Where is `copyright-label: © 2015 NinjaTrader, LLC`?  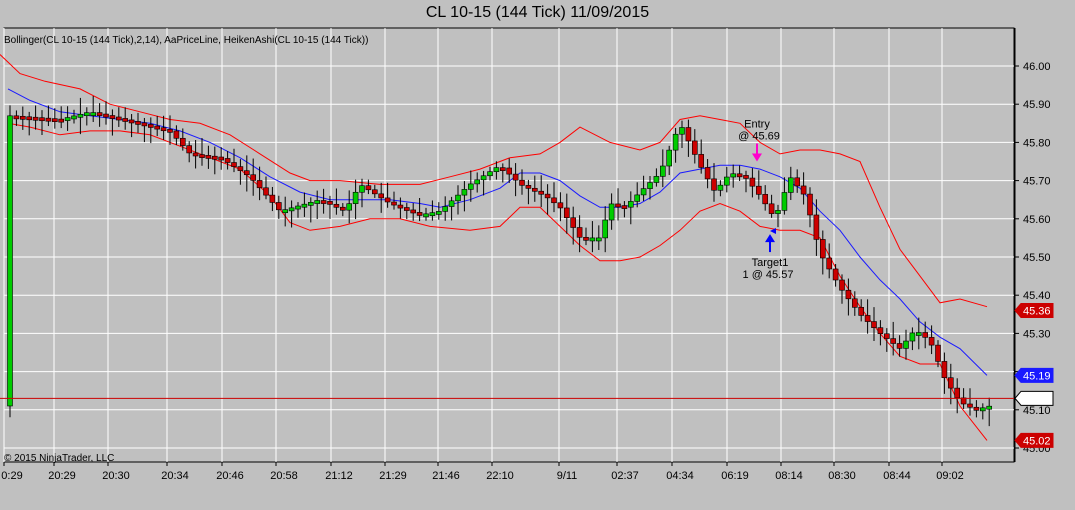 copyright-label: © 2015 NinjaTrader, LLC is located at coordinates (59, 458).